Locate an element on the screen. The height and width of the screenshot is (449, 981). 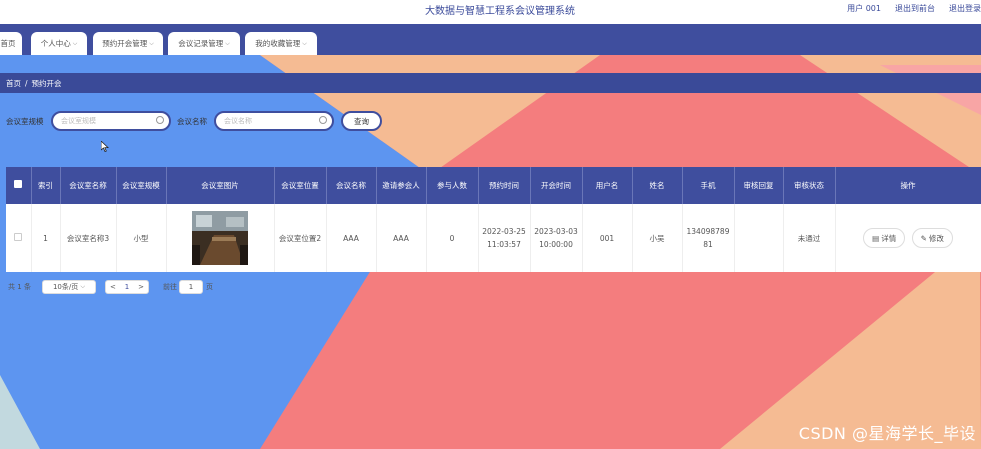
total-value: 1 is located at coordinates (19, 287).